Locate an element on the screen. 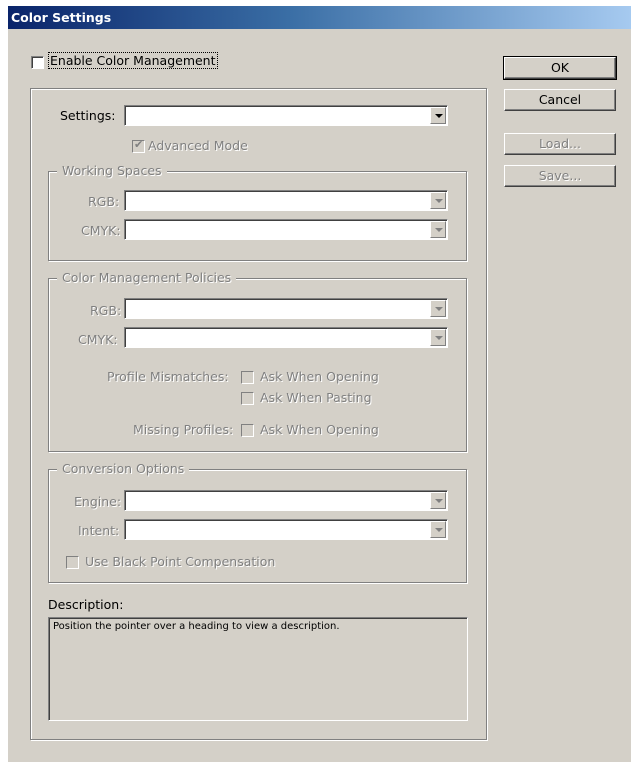  policies-title: Color Management Policies is located at coordinates (147, 277).